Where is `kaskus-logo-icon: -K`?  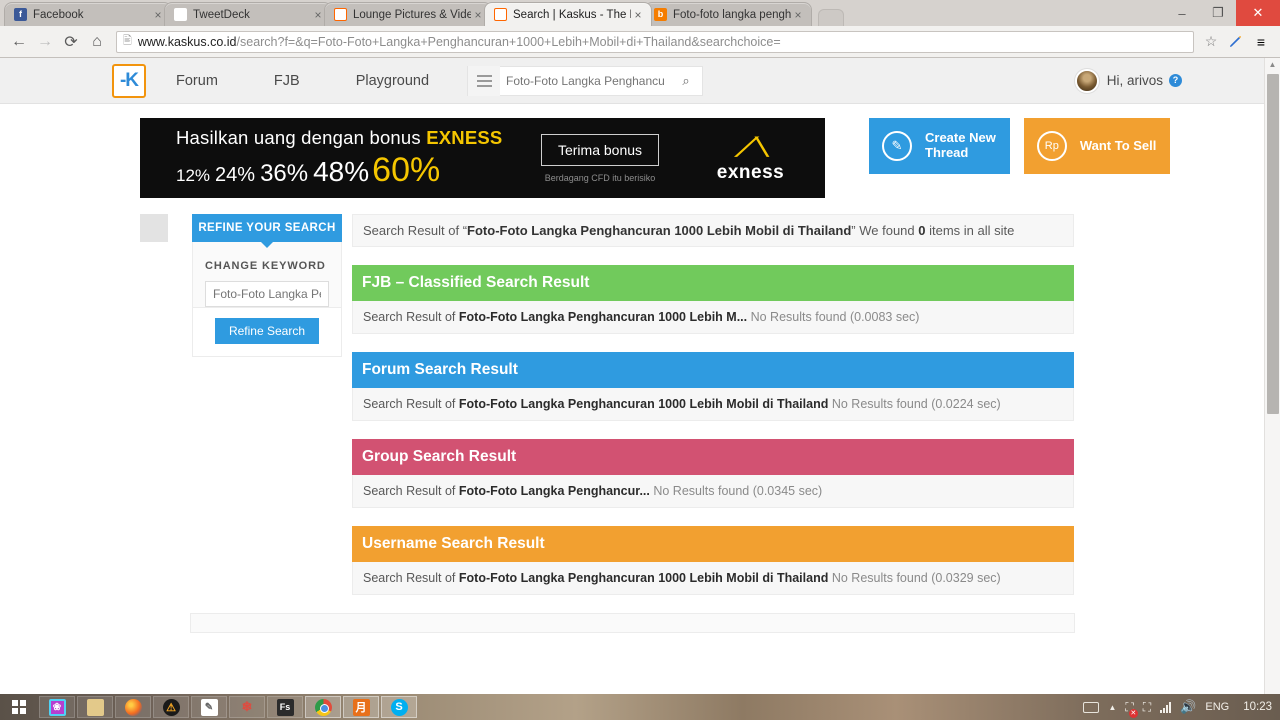
kaskus-logo-icon: -K is located at coordinates (129, 80).